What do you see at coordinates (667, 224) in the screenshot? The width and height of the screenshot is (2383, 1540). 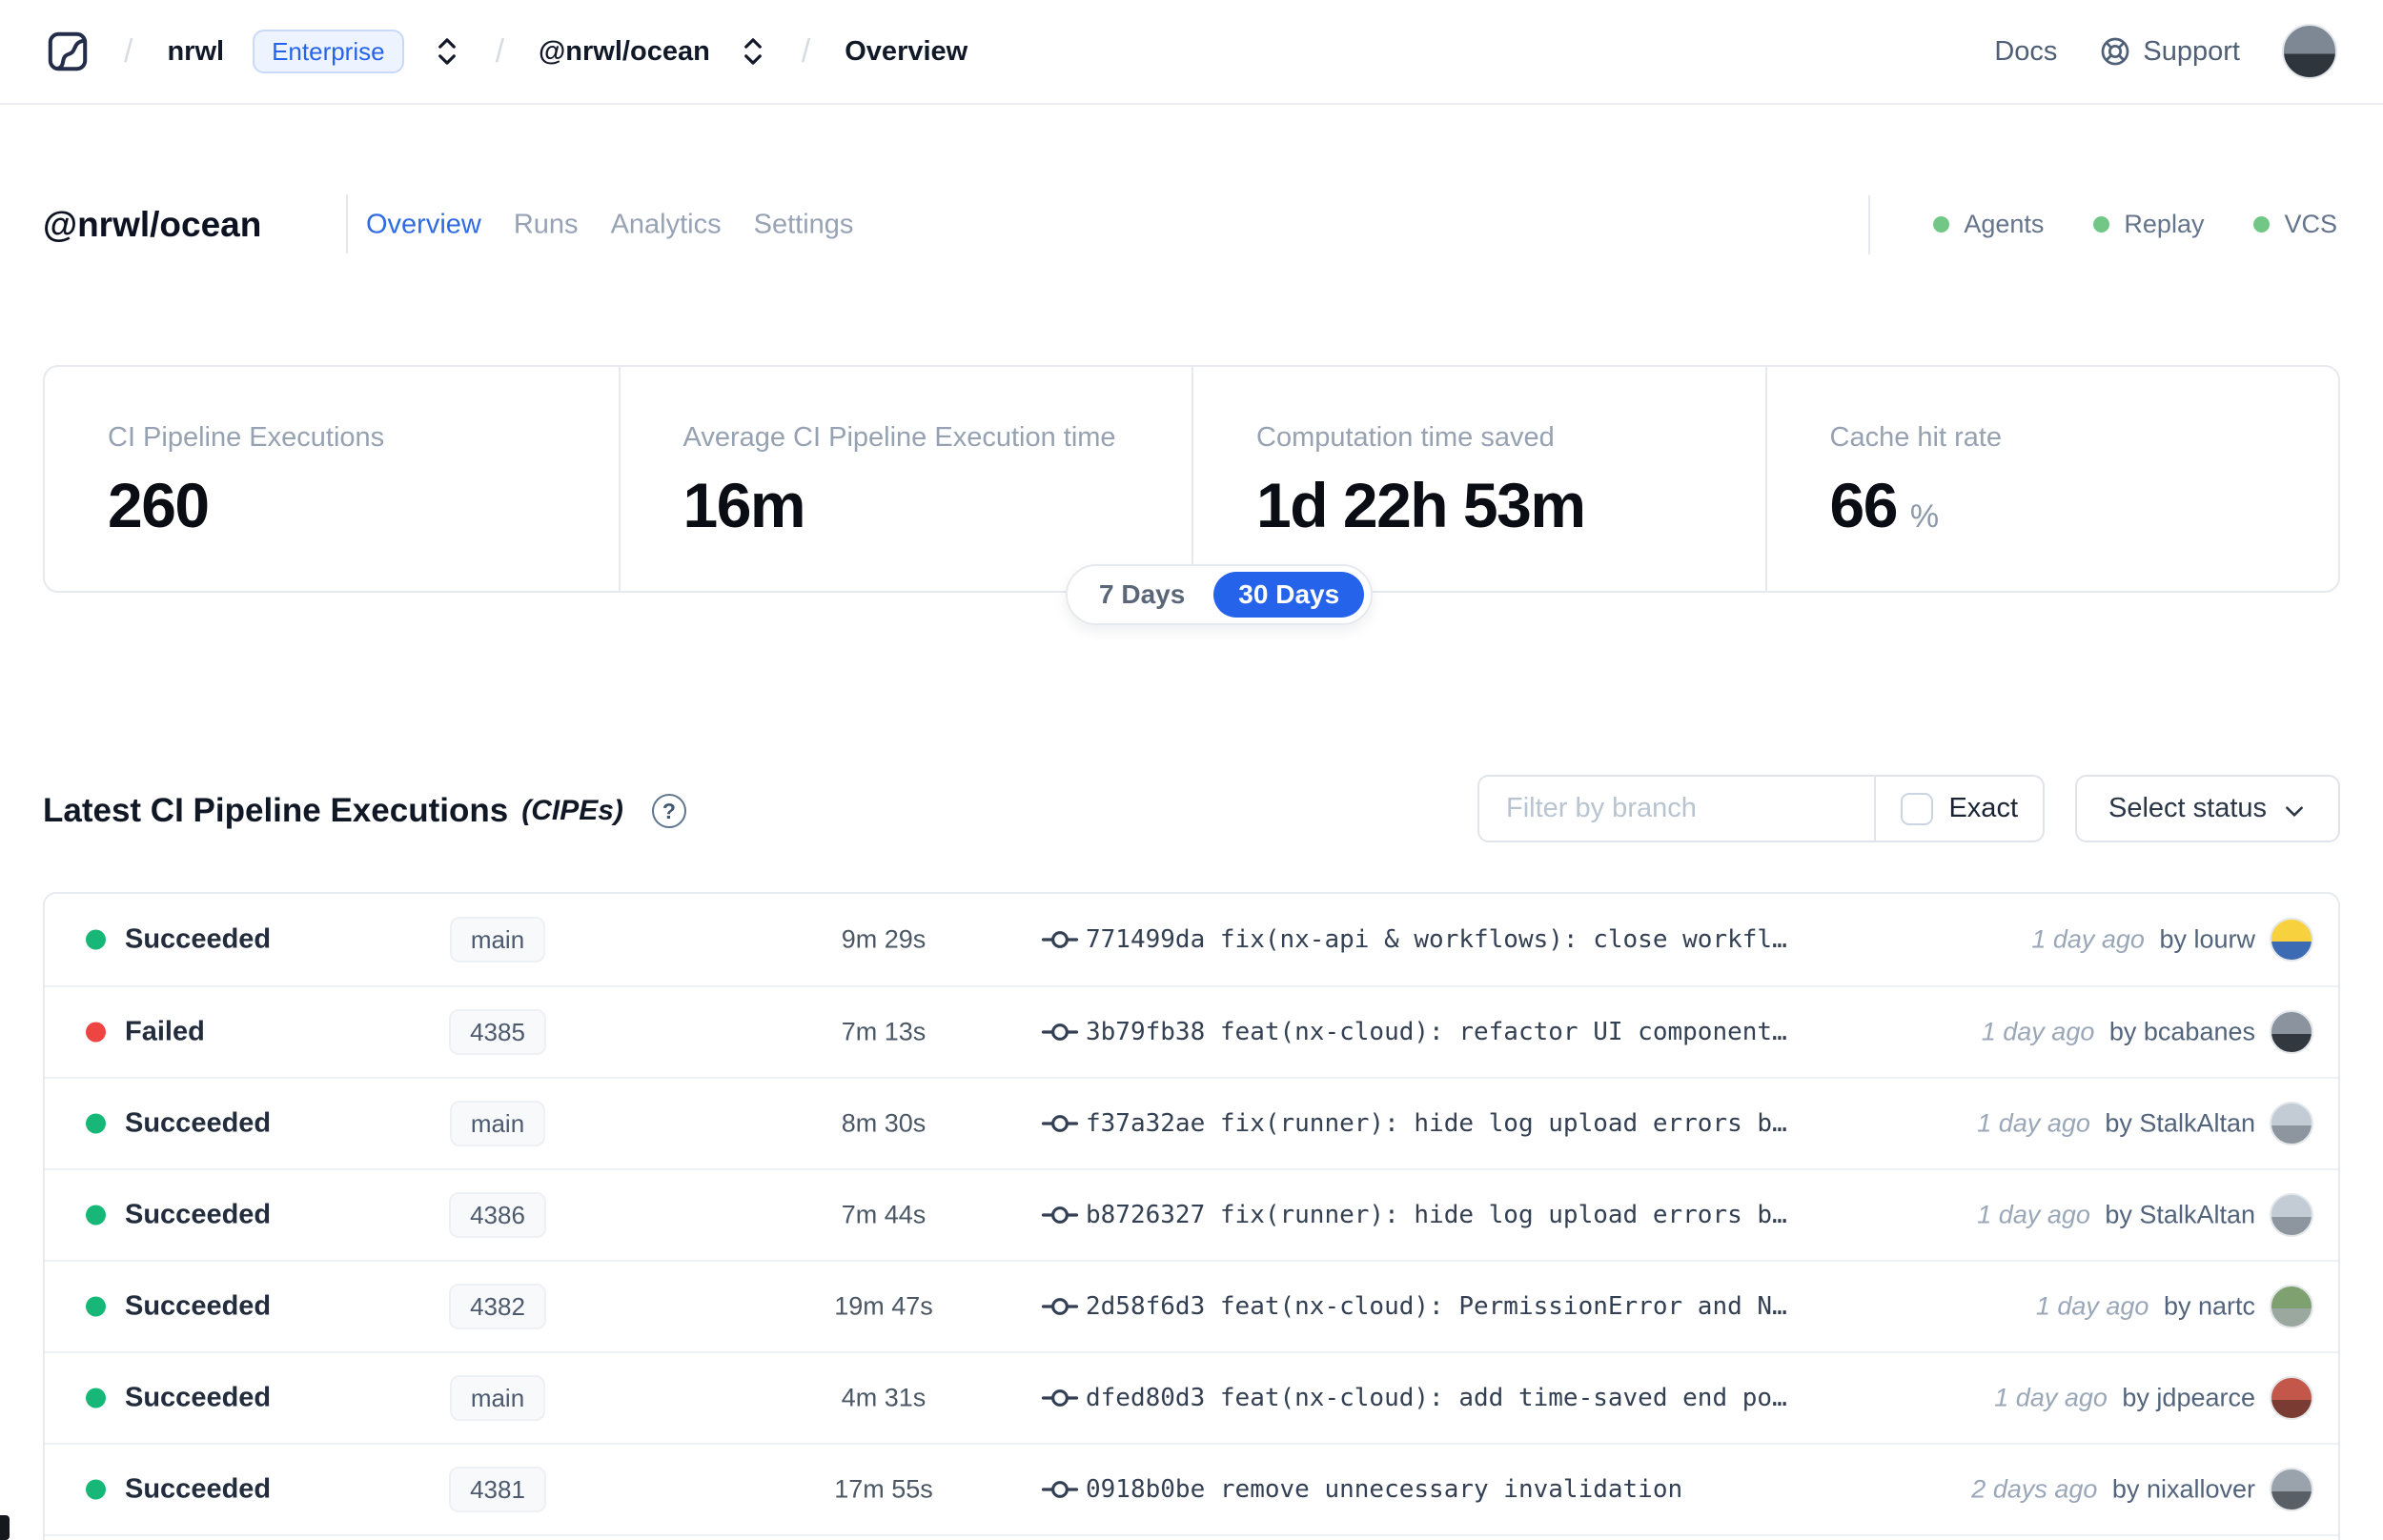 I see `tab-analytics: Analytics` at bounding box center [667, 224].